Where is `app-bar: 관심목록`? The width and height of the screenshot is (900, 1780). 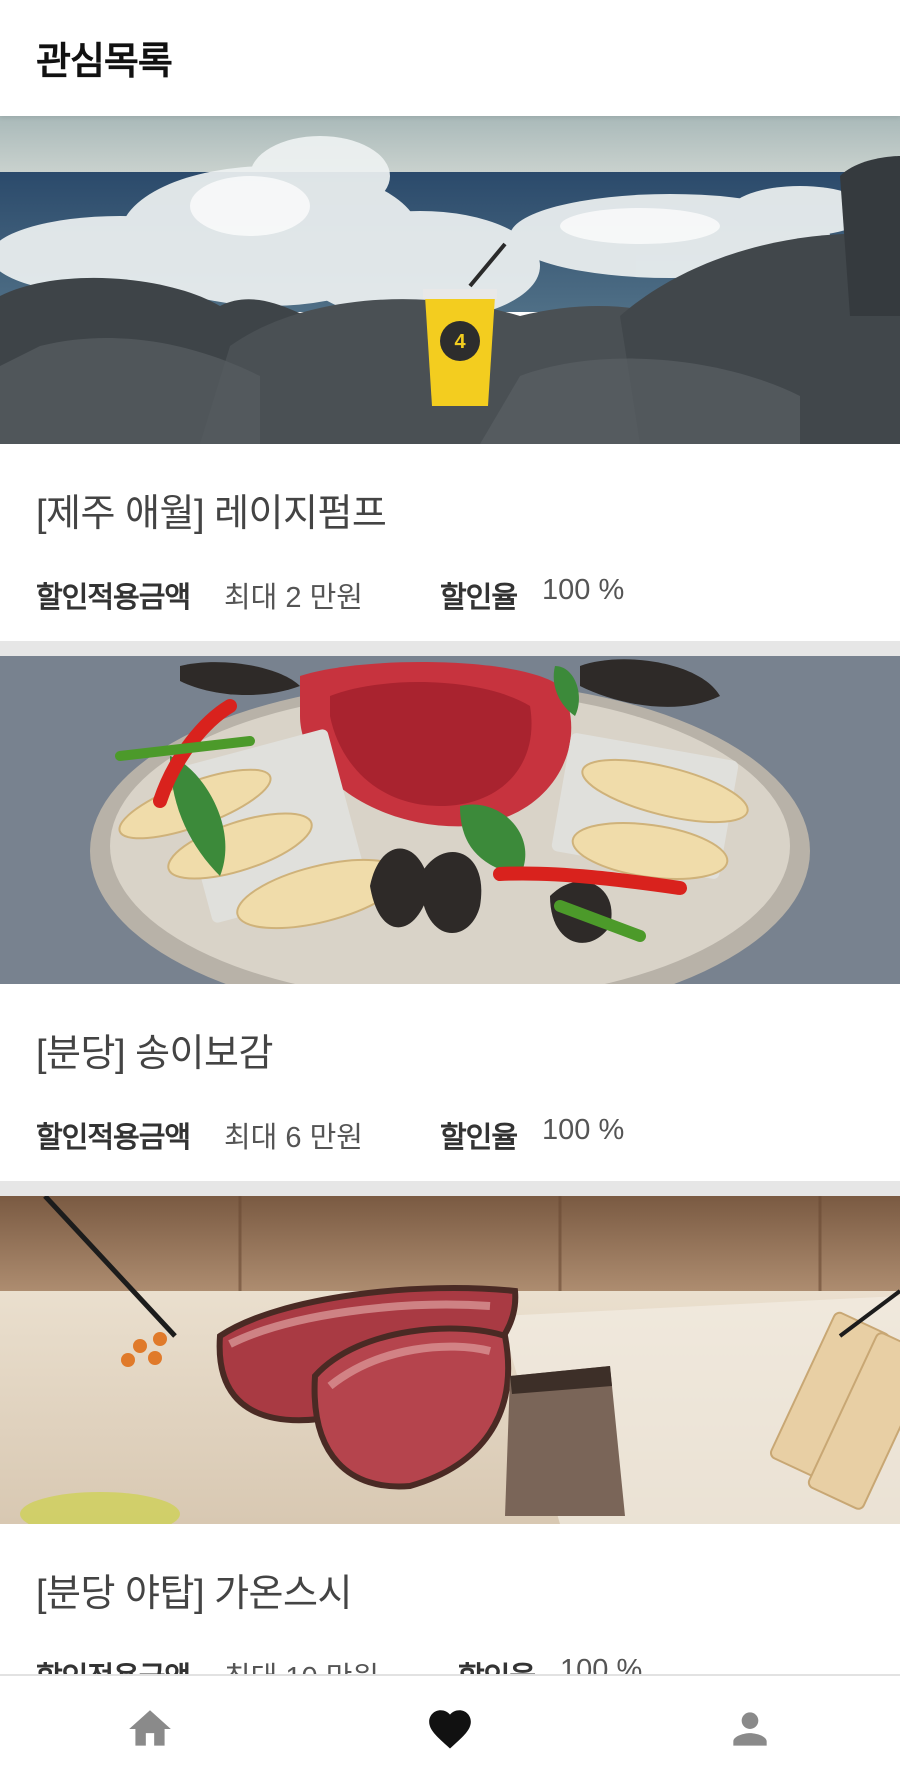 app-bar: 관심목록 is located at coordinates (450, 58).